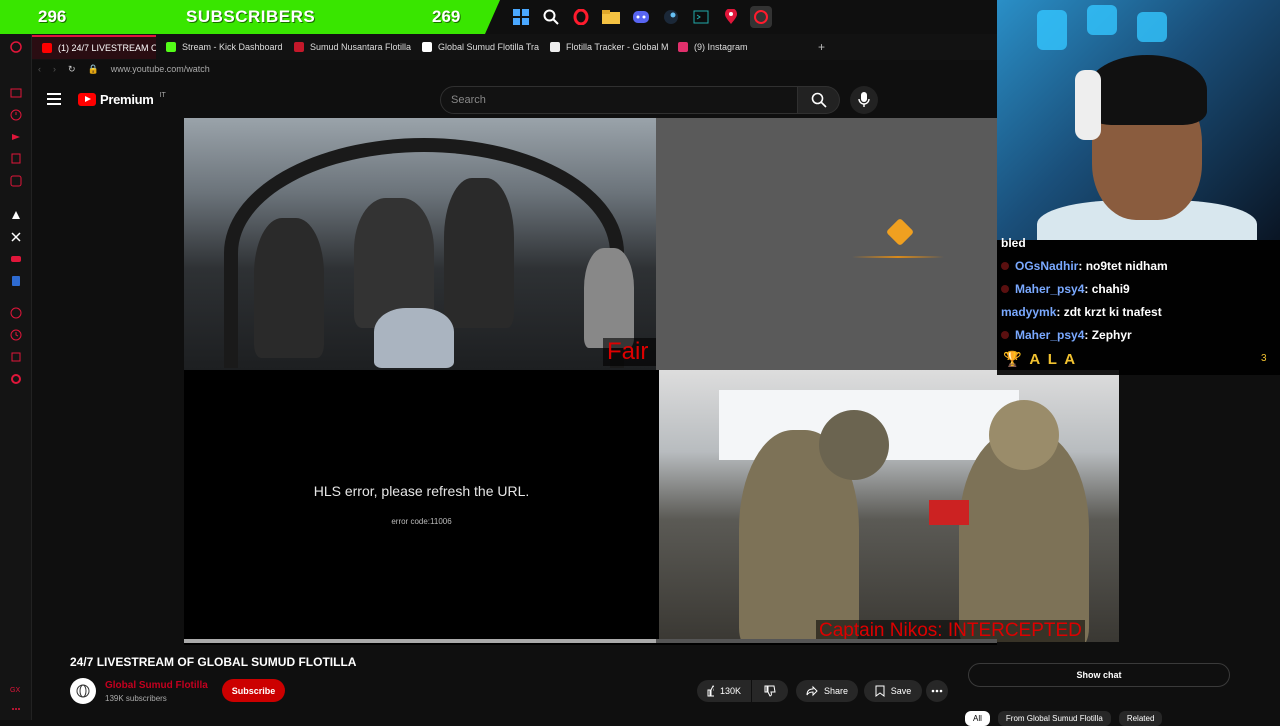  I want to click on play-circle-icon, so click(16, 313).